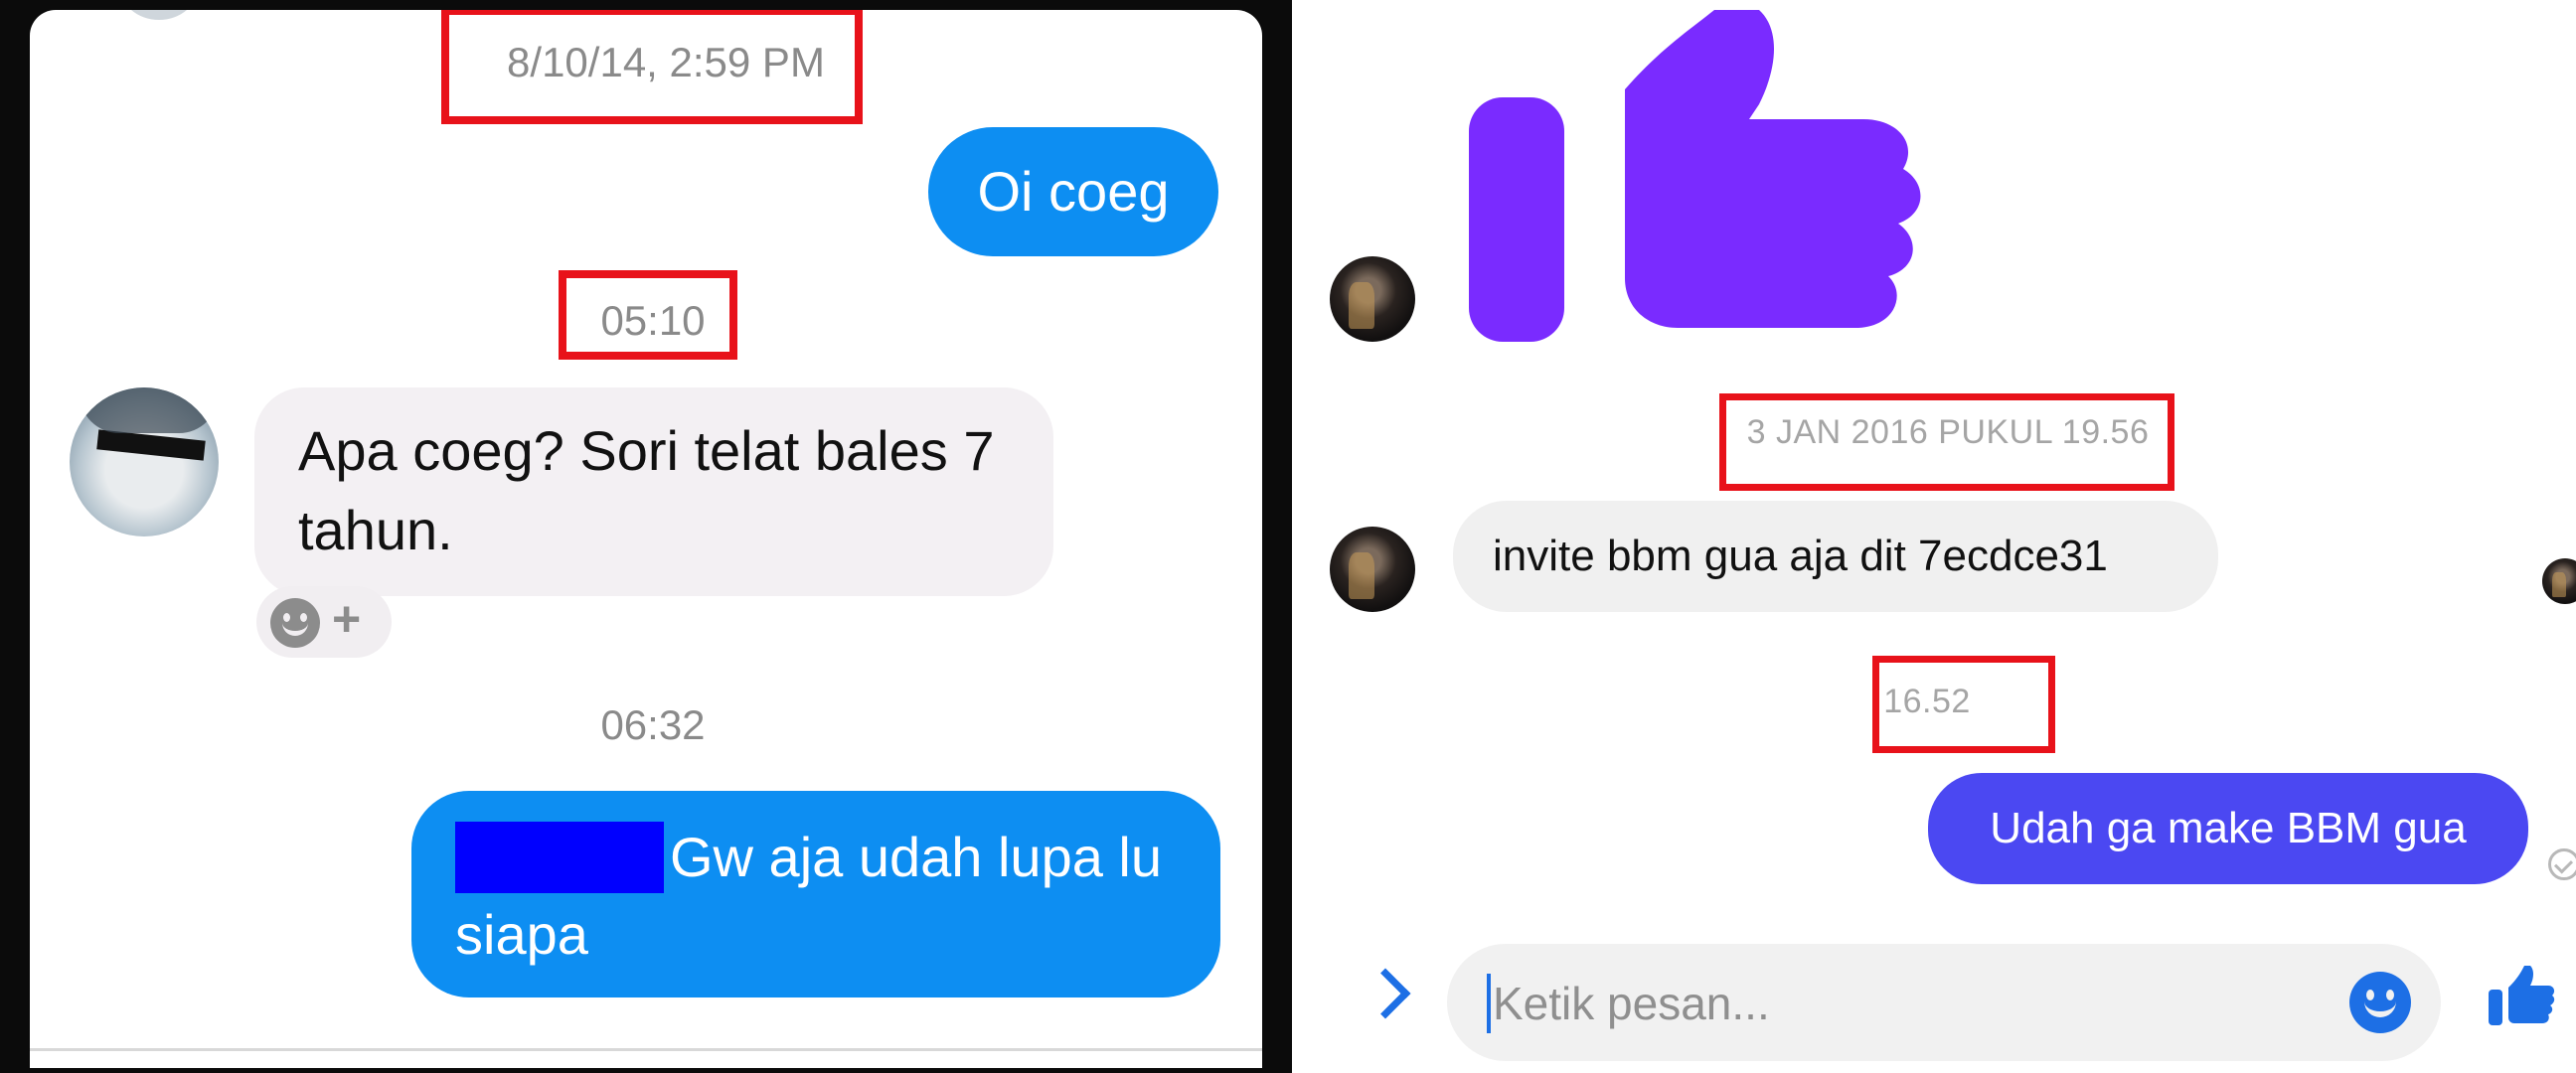 This screenshot has width=2576, height=1073. I want to click on incoming-message: invite bbm gua aja dit 7ecdce31, so click(1835, 556).